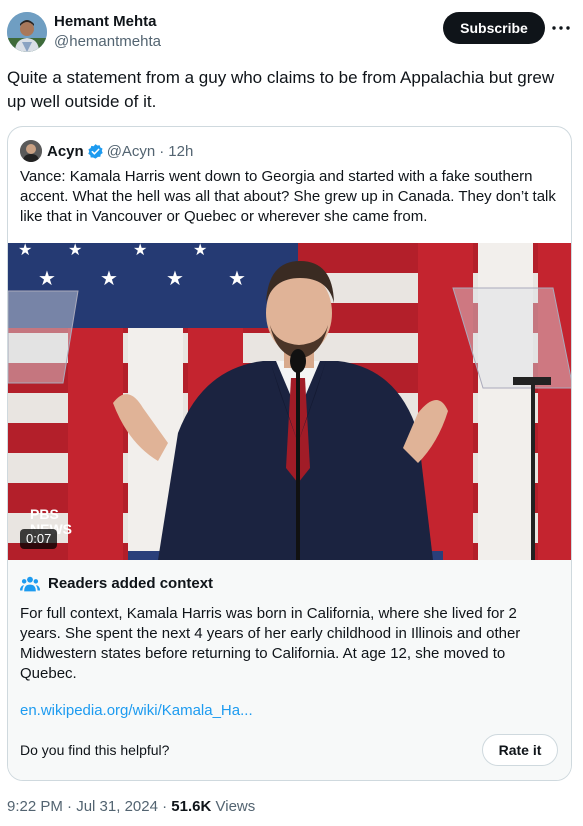 This screenshot has height=826, width=583. What do you see at coordinates (107, 22) in the screenshot?
I see `author-name: Hemant Mehta` at bounding box center [107, 22].